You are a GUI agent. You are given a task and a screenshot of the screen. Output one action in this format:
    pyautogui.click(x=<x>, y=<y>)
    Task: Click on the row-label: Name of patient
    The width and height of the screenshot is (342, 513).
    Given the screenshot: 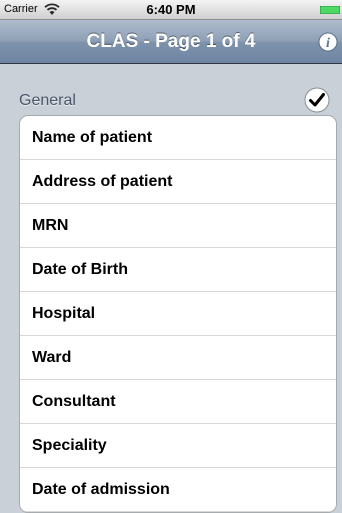 What is the action you would take?
    pyautogui.click(x=92, y=137)
    